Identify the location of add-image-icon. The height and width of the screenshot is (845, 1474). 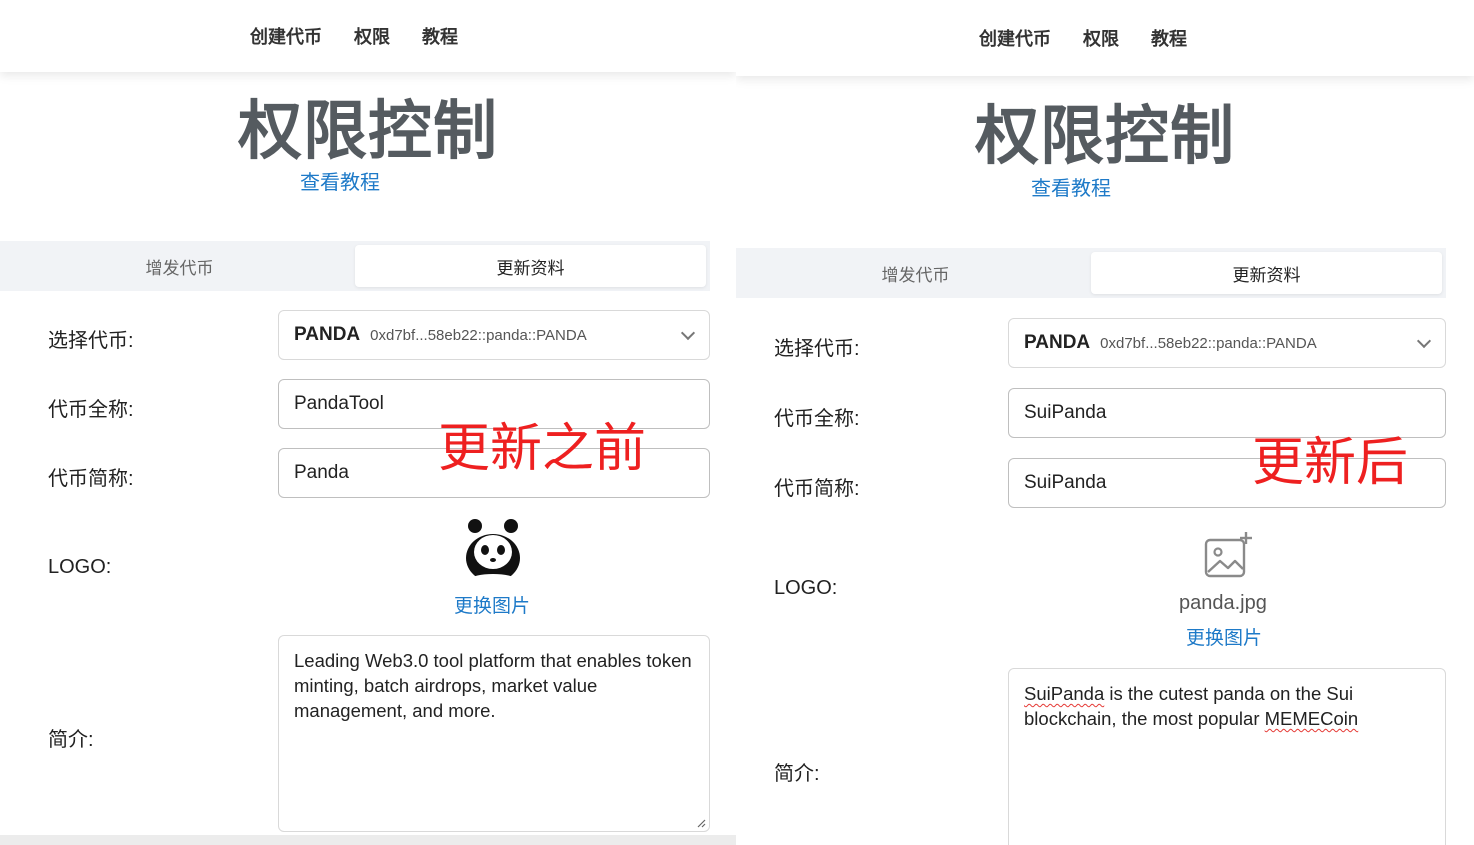
(1228, 556).